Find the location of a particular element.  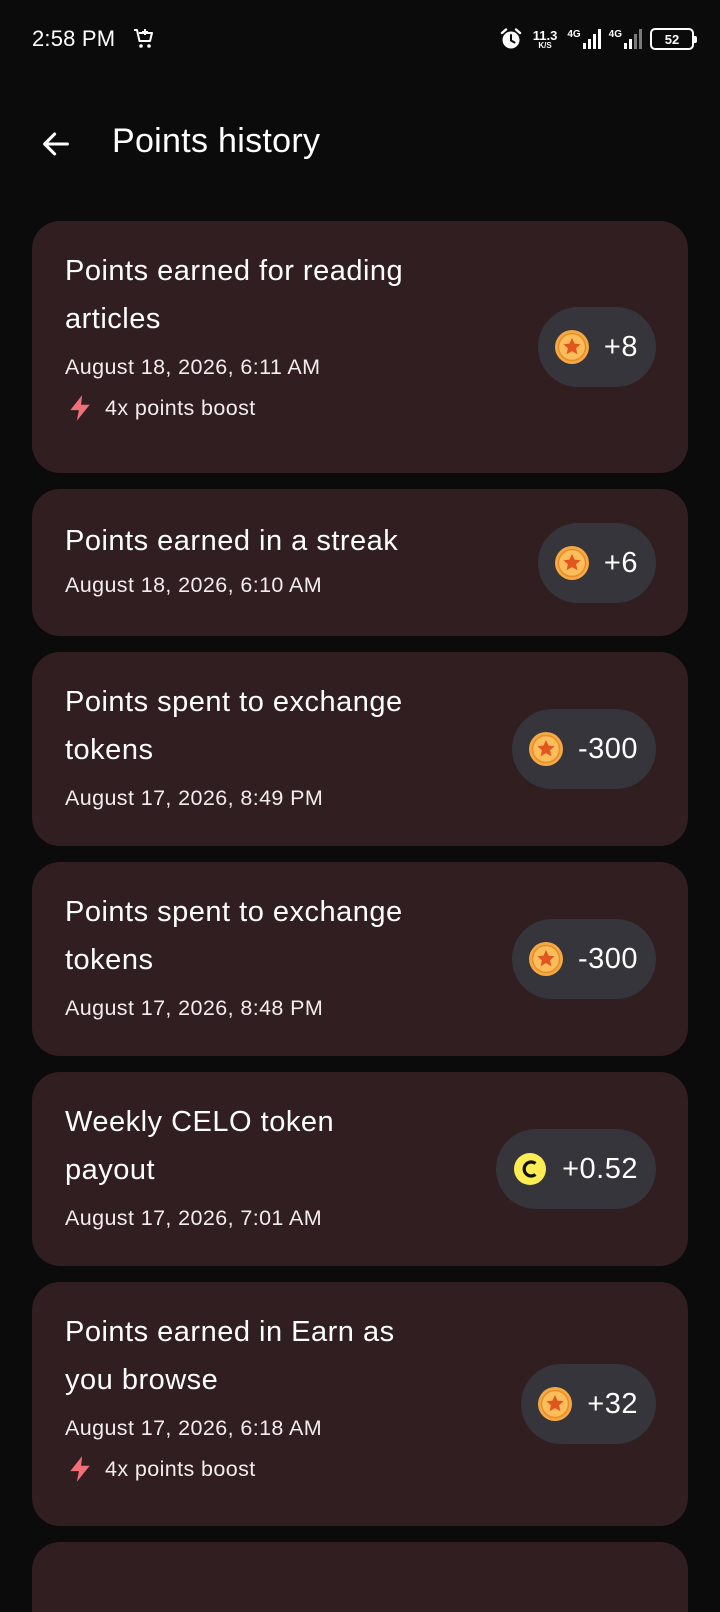

signal-1: 4G is located at coordinates (584, 39).